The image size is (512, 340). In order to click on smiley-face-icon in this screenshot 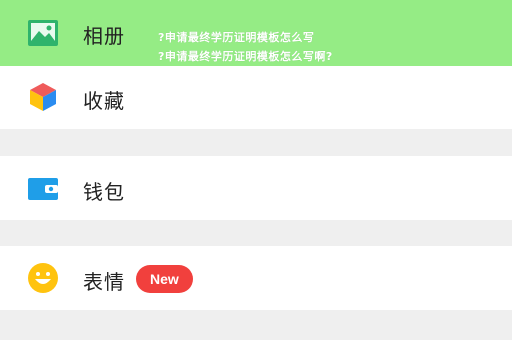, I will do `click(43, 278)`.